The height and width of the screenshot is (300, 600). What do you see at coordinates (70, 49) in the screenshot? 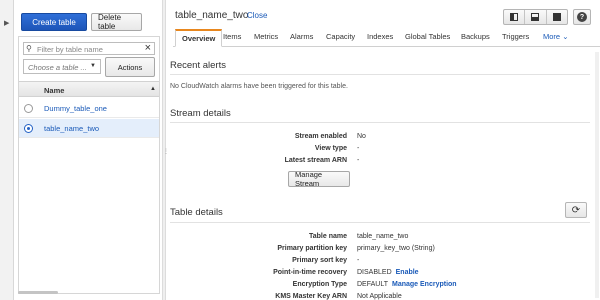
I see `filter-placeholder: Filter by table name` at bounding box center [70, 49].